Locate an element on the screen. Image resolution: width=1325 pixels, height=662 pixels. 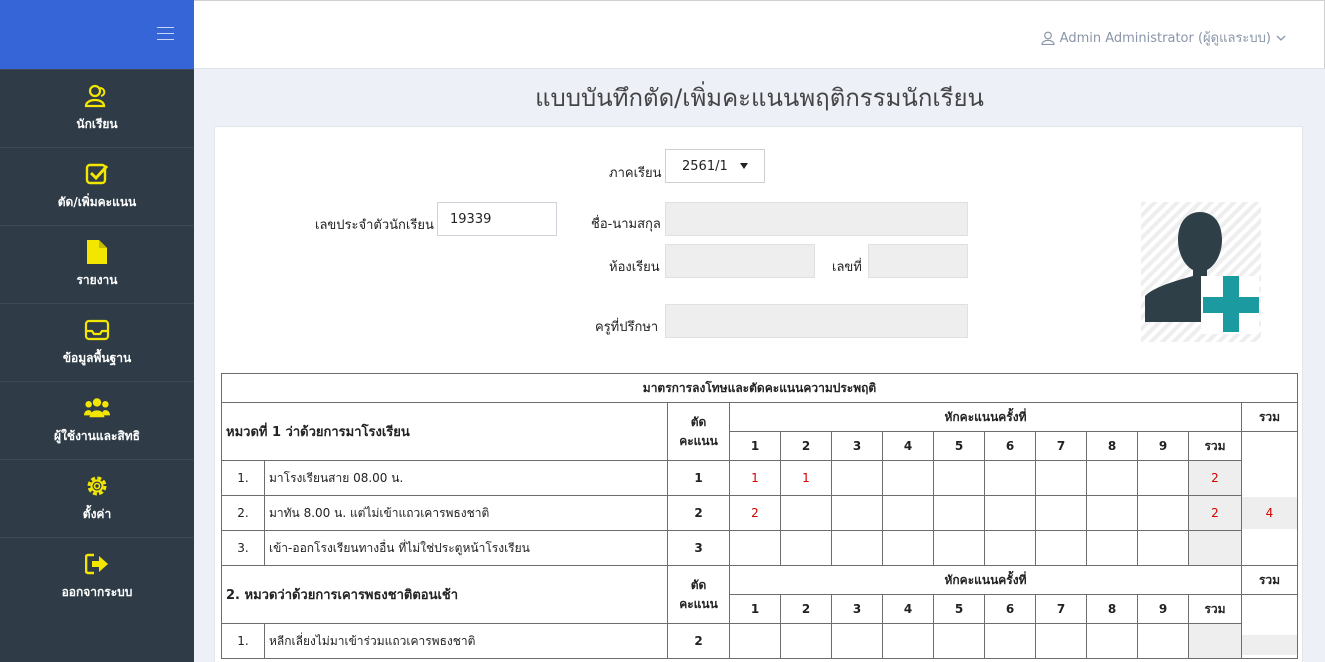
student-id-label: เลขประจำตัวนักเรียน is located at coordinates (374, 225).